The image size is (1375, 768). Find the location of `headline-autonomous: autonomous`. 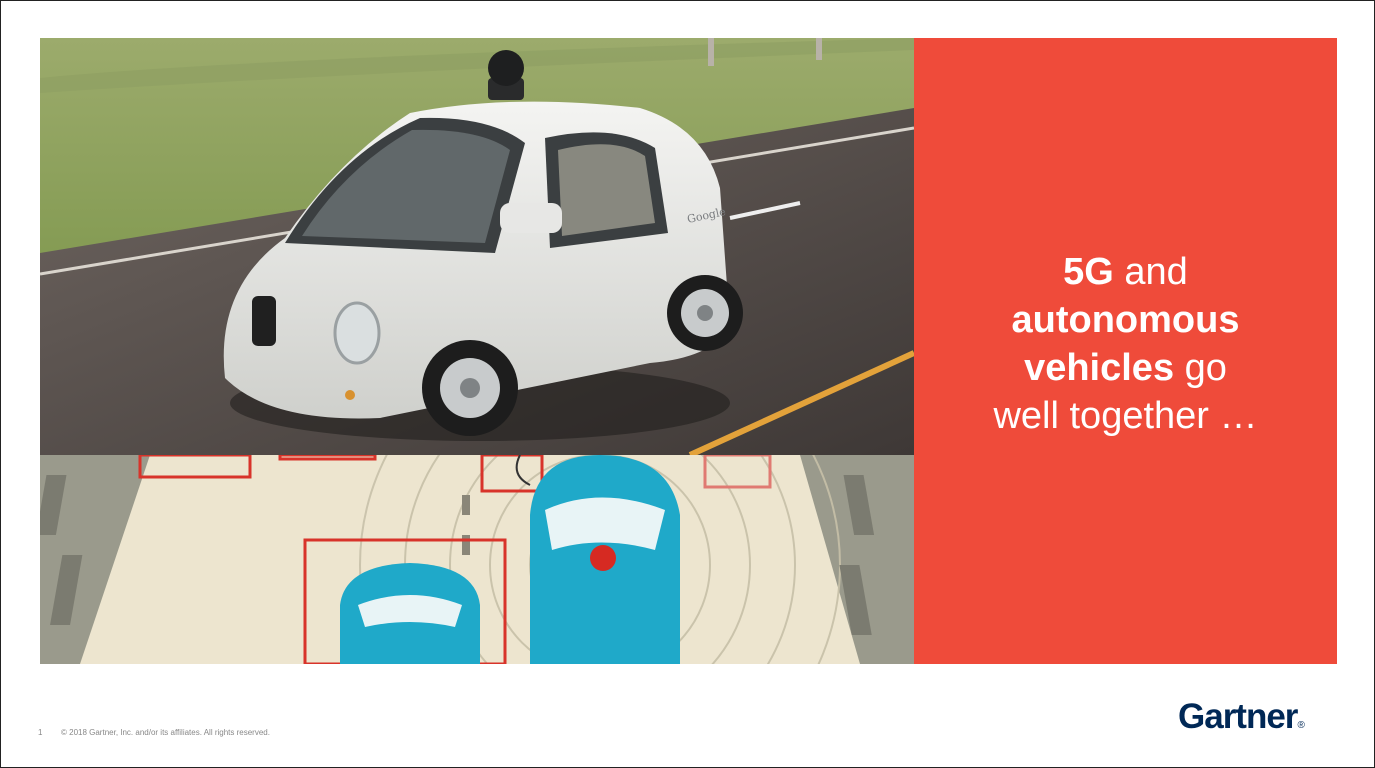

headline-autonomous: autonomous is located at coordinates (1125, 320).